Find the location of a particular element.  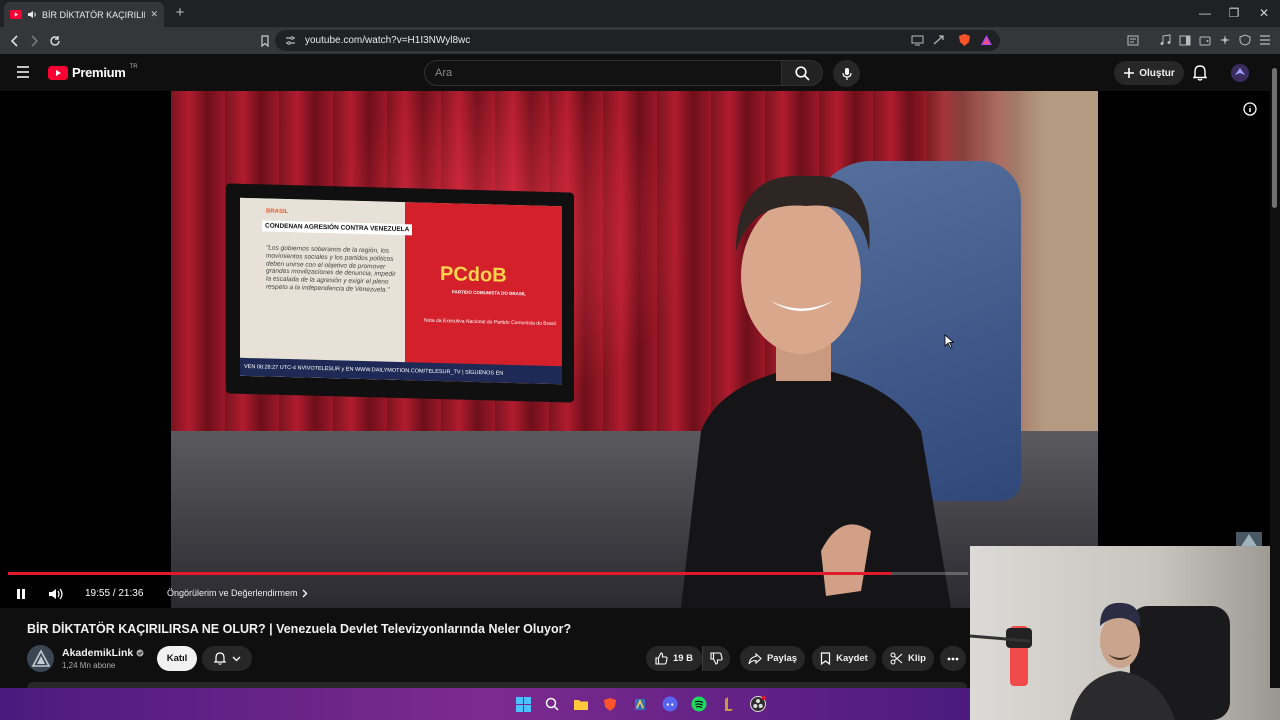

join-button: Katıl is located at coordinates (177, 658).